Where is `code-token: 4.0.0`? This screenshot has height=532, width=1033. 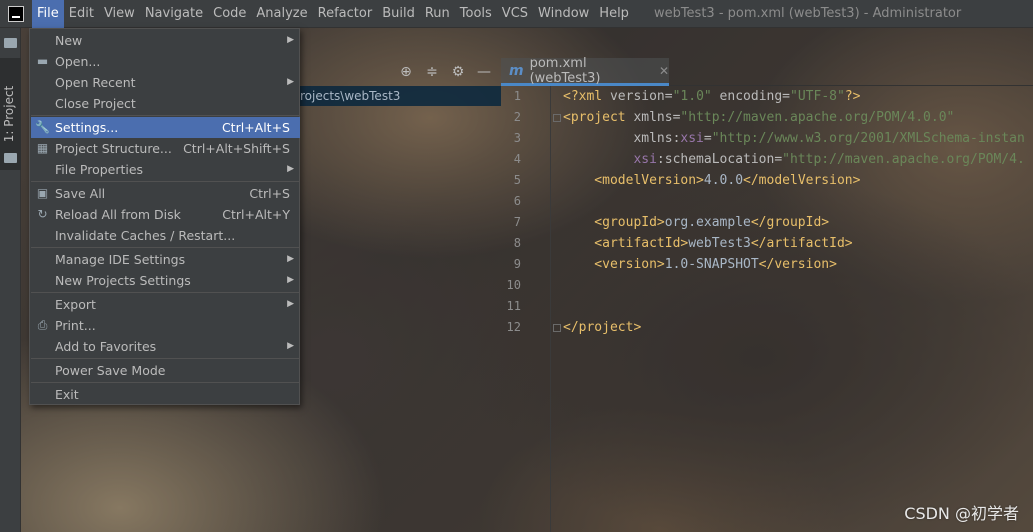 code-token: 4.0.0 is located at coordinates (723, 180).